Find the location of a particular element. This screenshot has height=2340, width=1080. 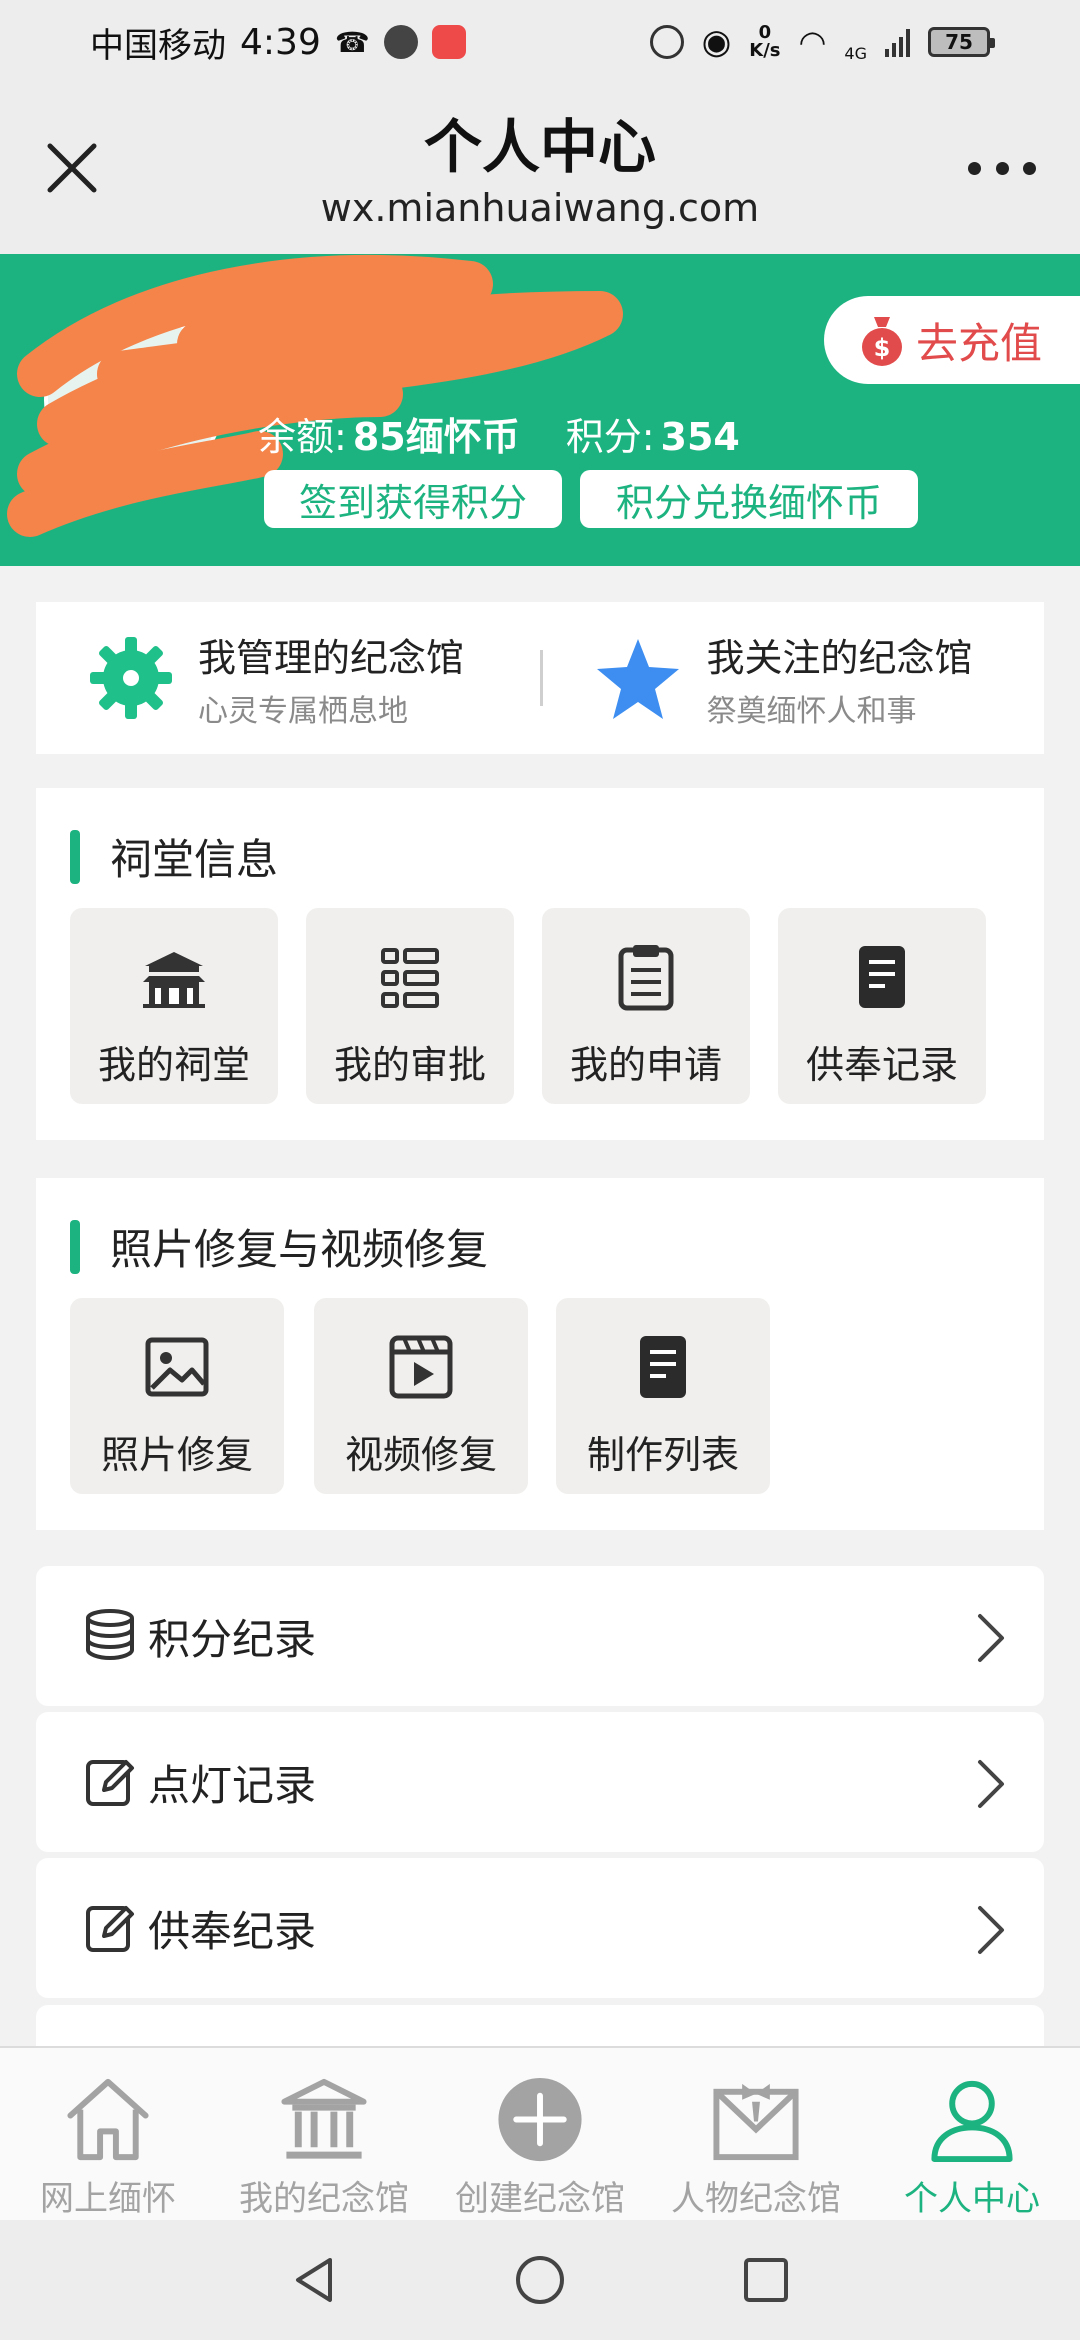

eye-icon: ◉ is located at coordinates (716, 42).